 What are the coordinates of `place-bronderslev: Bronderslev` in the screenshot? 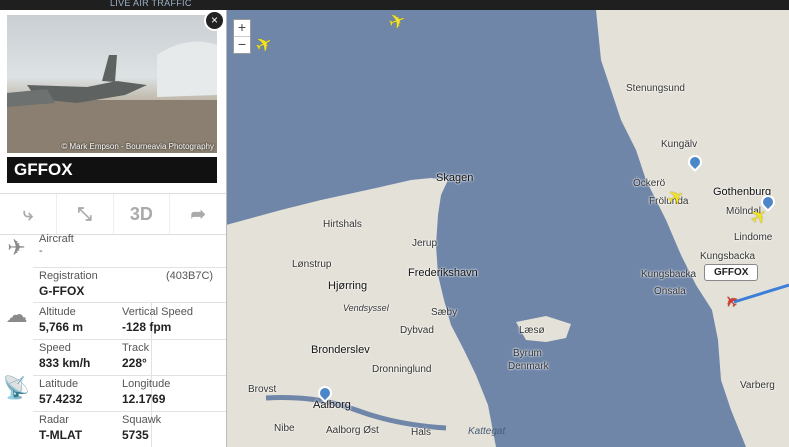 It's located at (340, 350).